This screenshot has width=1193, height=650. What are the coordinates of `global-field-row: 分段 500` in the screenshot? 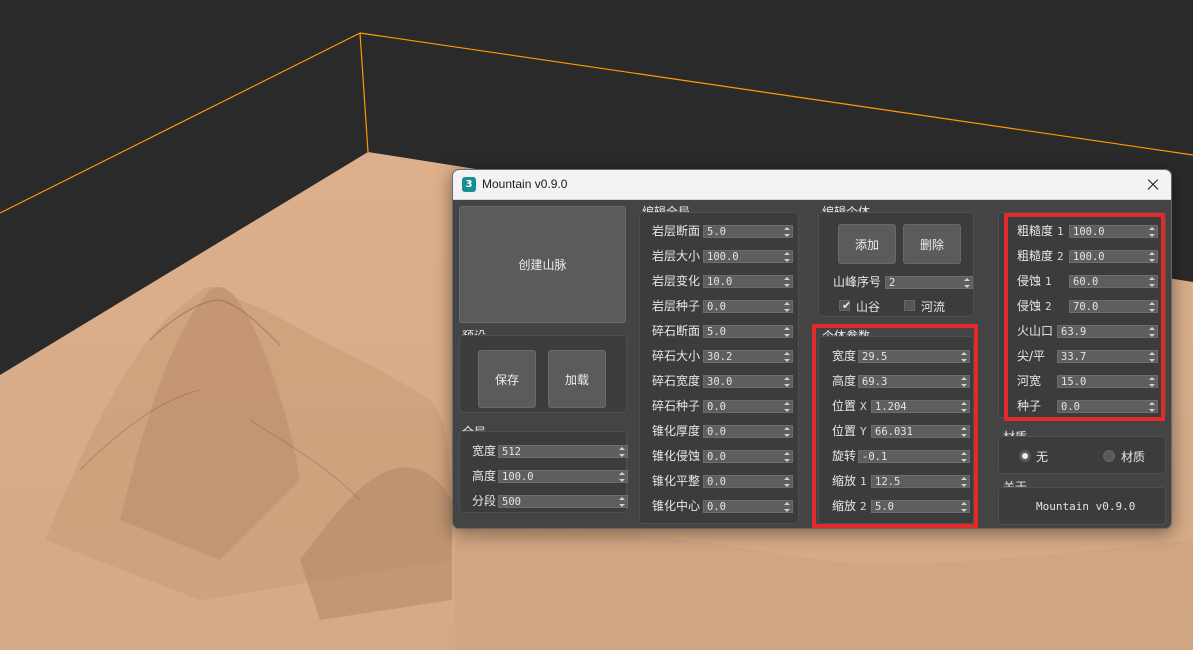 It's located at (550, 501).